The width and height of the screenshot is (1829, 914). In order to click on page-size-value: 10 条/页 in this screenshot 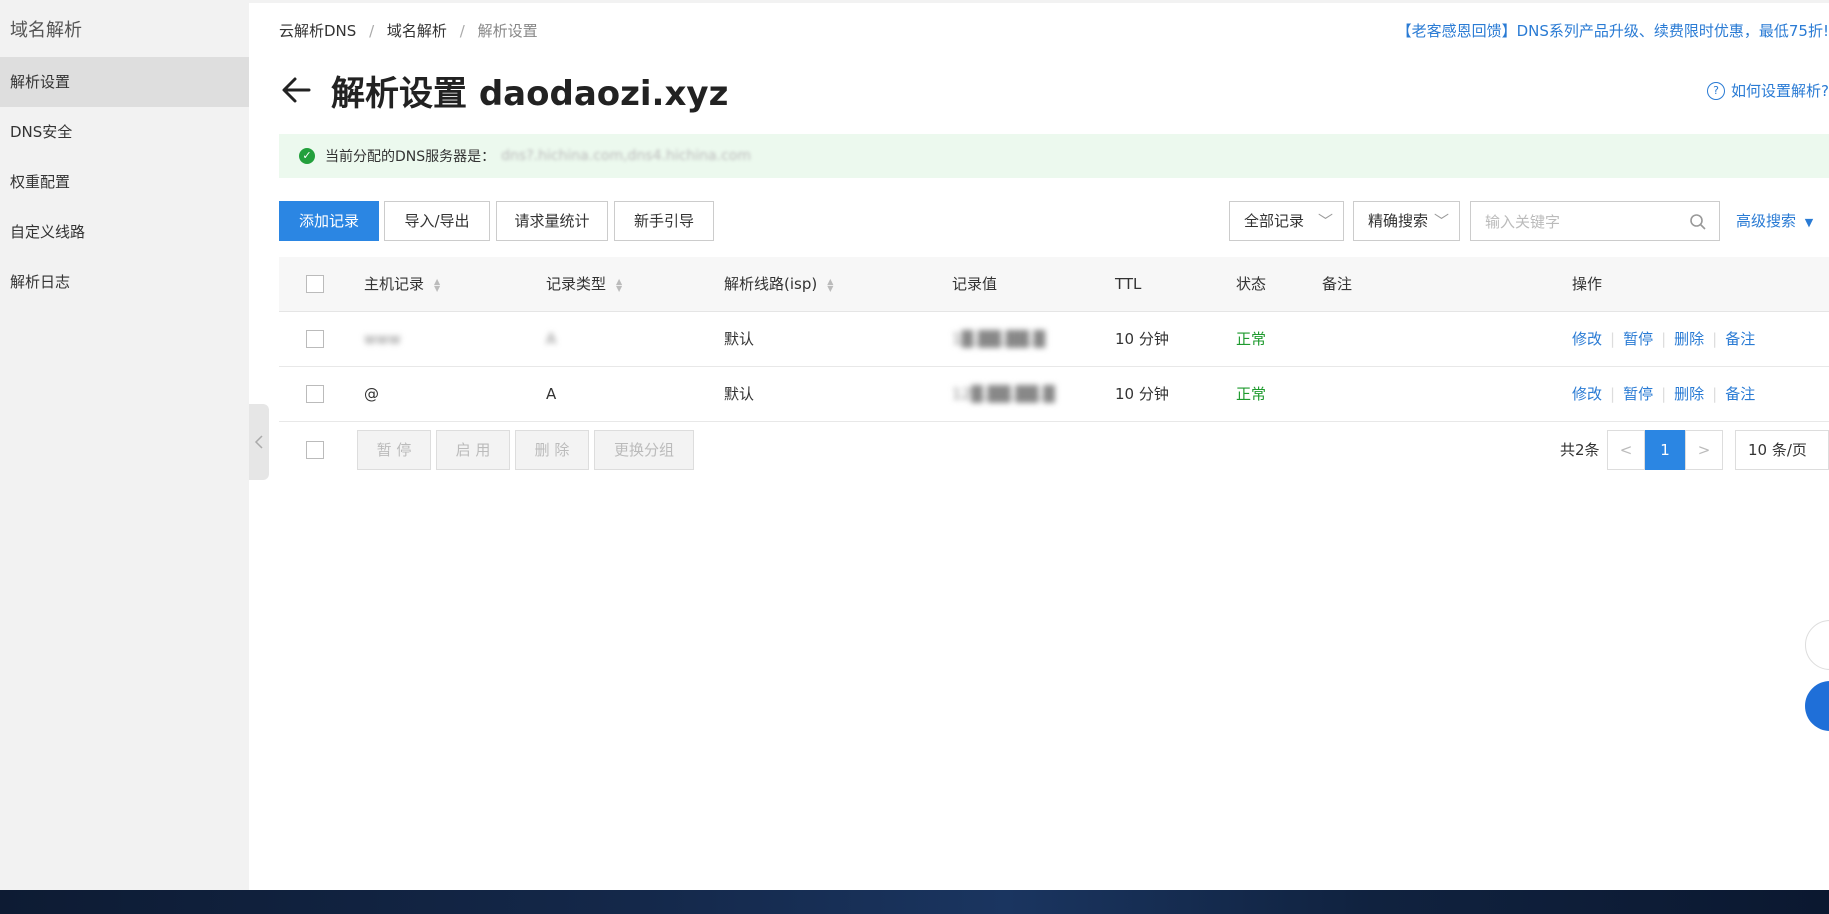, I will do `click(1777, 450)`.